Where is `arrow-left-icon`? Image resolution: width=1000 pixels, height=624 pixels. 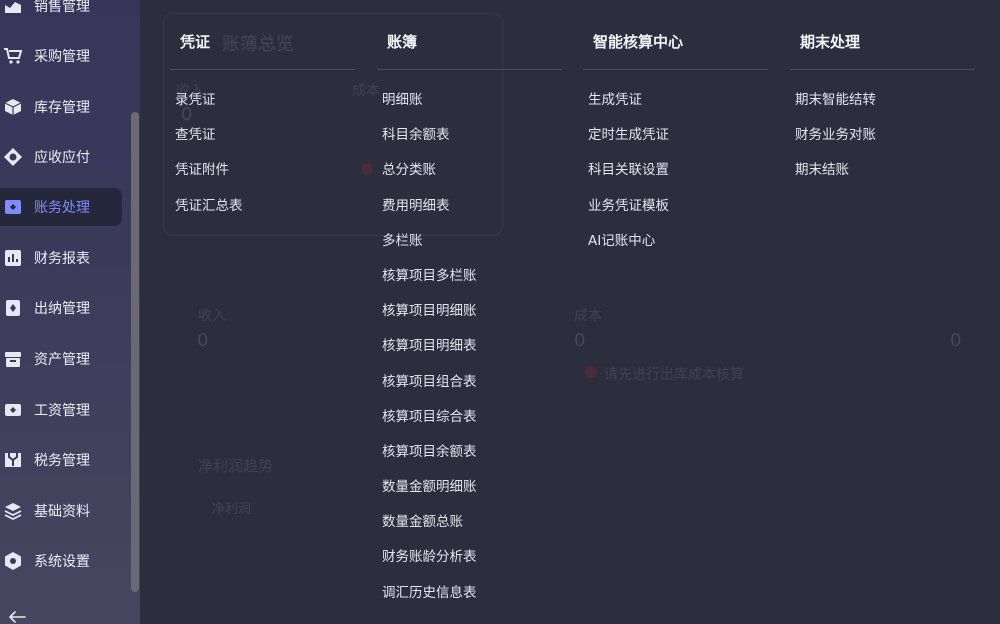 arrow-left-icon is located at coordinates (17, 617).